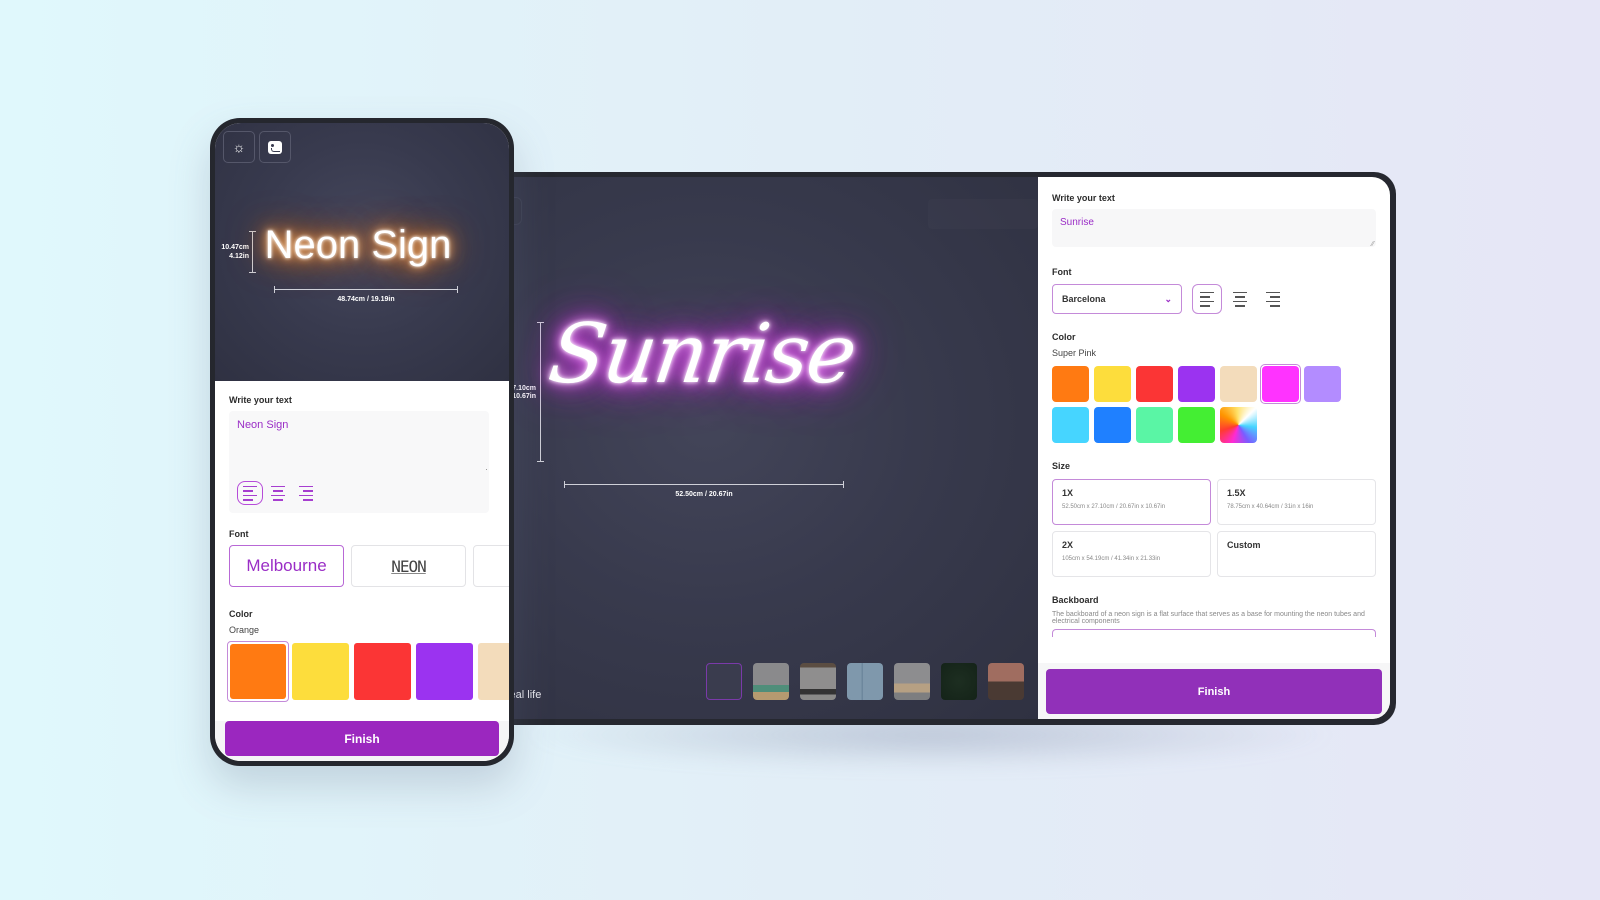  What do you see at coordinates (702, 354) in the screenshot?
I see `neon-sign-preview-text: Sunrise` at bounding box center [702, 354].